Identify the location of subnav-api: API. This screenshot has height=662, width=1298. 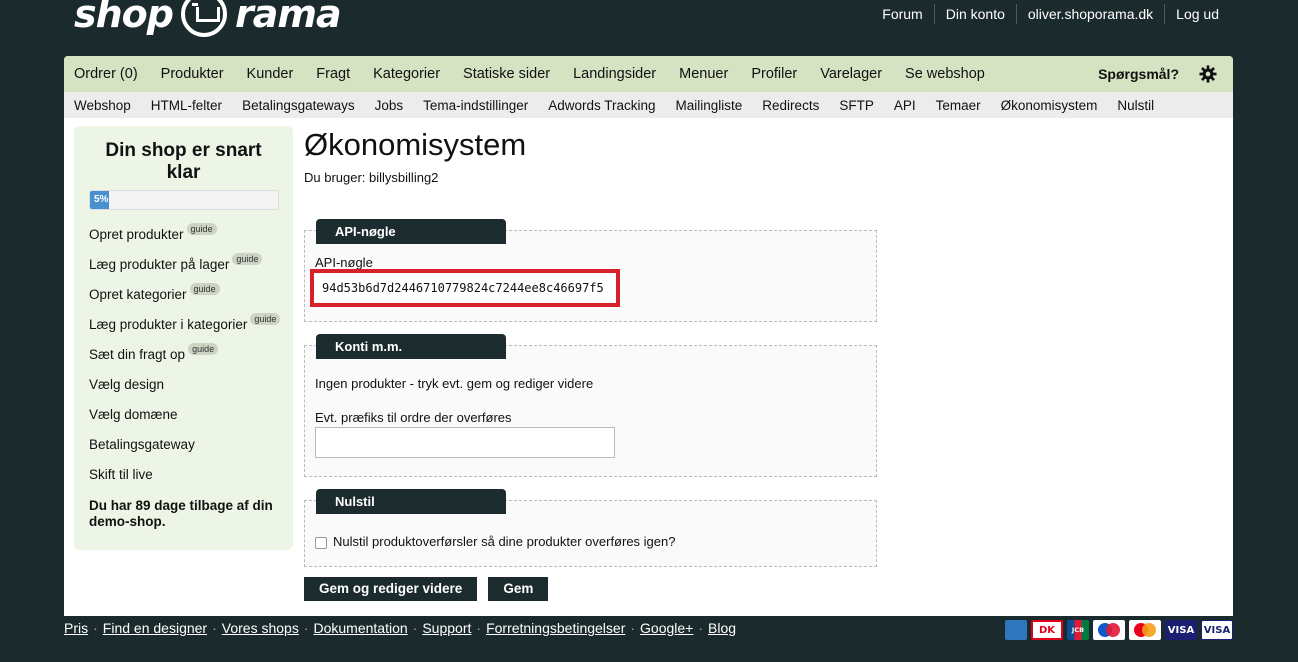
(915, 105).